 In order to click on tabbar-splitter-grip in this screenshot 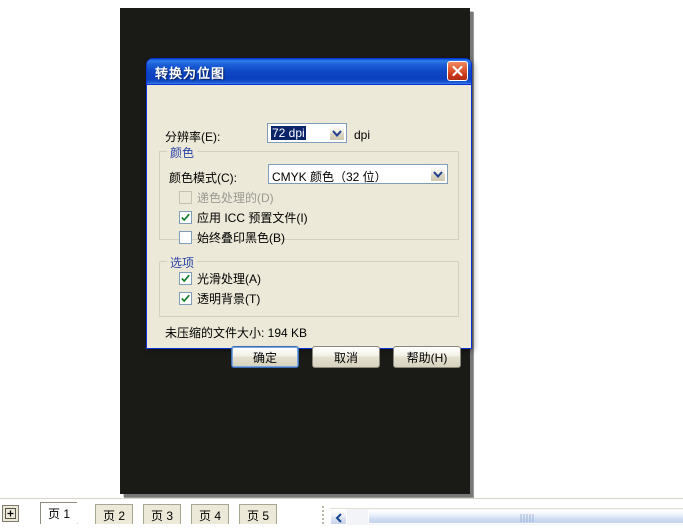, I will do `click(324, 515)`.